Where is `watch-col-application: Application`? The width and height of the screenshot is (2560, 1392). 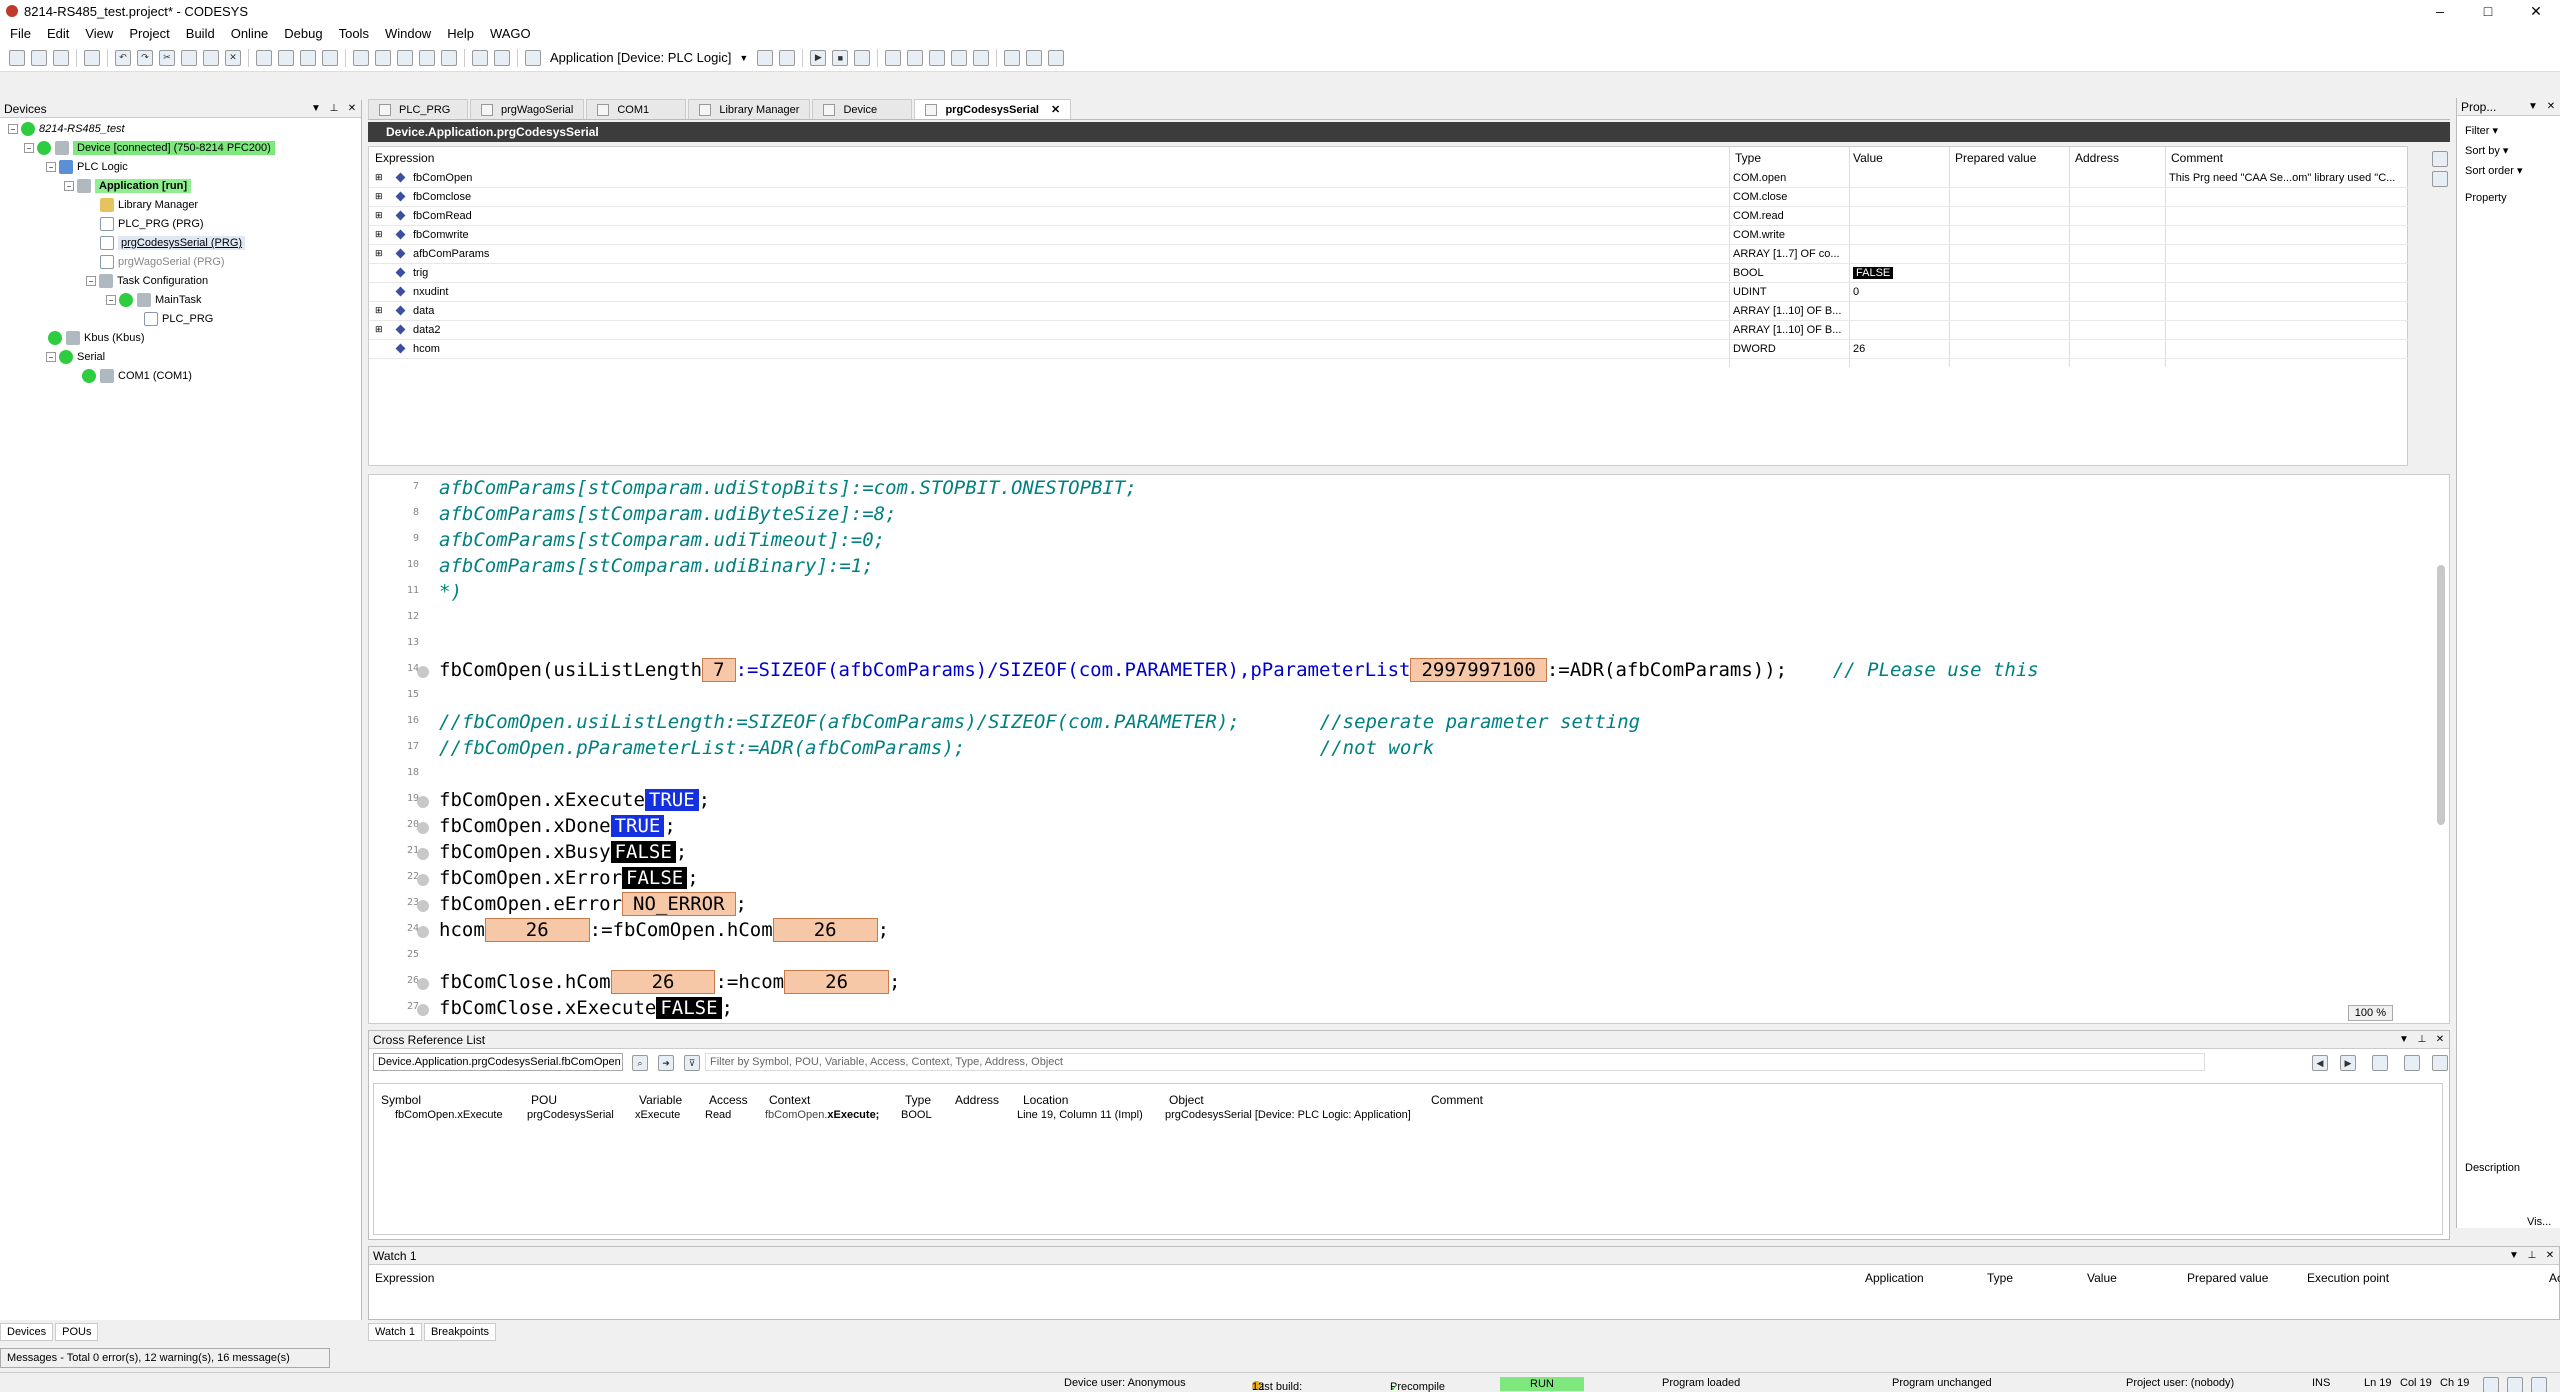
watch-col-application: Application is located at coordinates (1894, 1278).